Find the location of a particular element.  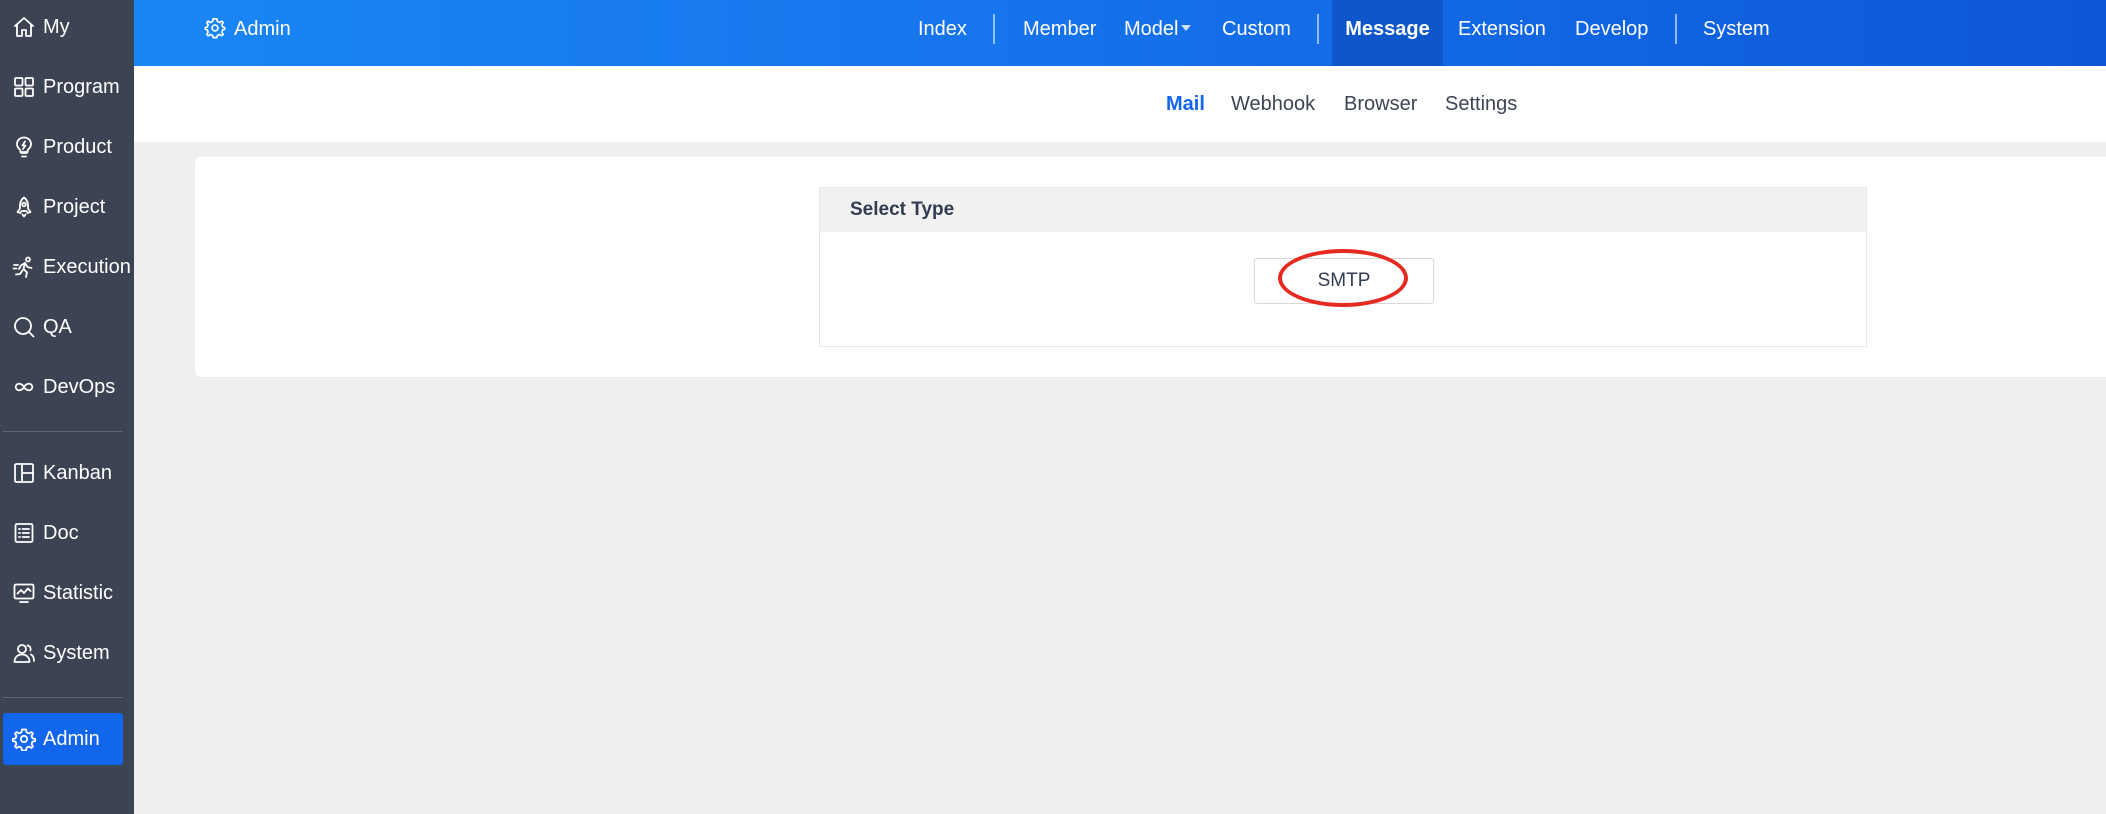

sidebar-item-system: System is located at coordinates (63, 653).